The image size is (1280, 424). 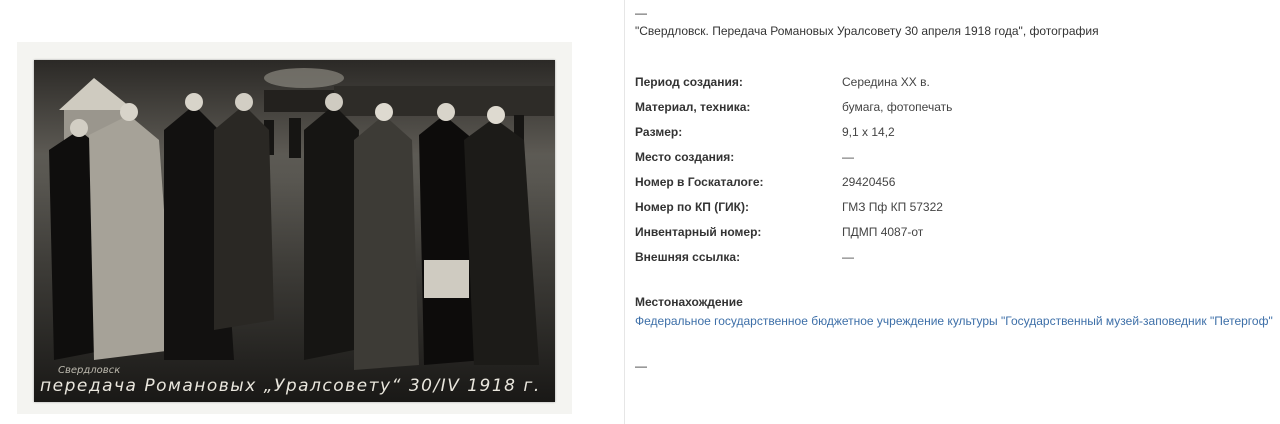 I want to click on property-row: Номер в Госкаталоге: 29420456, so click(x=955, y=181).